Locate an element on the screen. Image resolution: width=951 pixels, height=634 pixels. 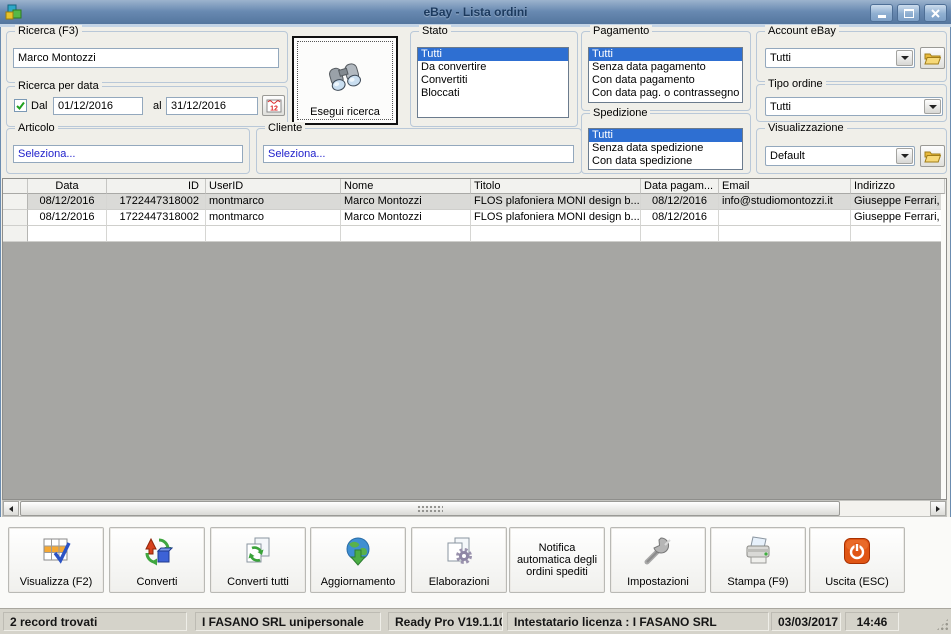
impostazioni-button: Impostazioni is located at coordinates (658, 560).